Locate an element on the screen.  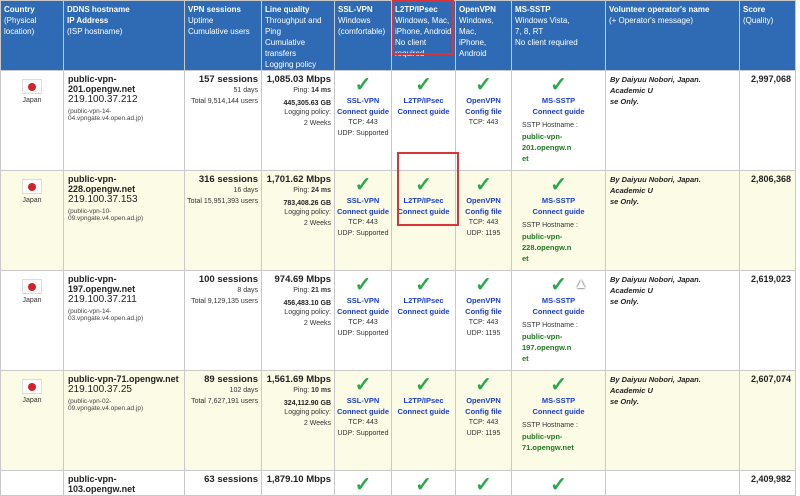
score-value: 2,806,368 is located at coordinates (770, 179).